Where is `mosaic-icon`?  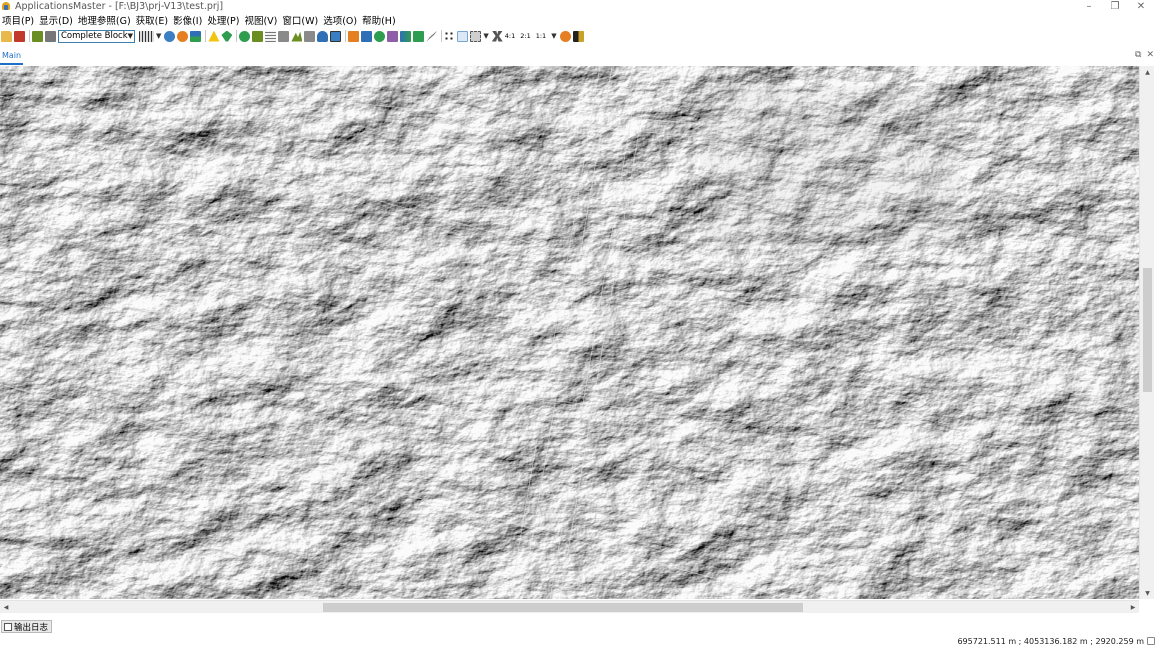 mosaic-icon is located at coordinates (336, 36).